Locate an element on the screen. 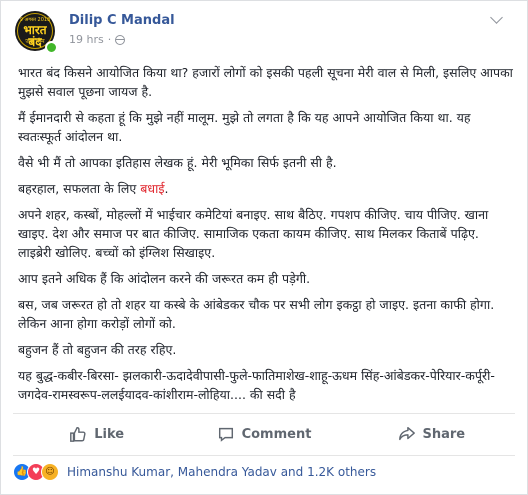 Image resolution: width=528 pixels, height=495 pixels. divider is located at coordinates (264, 455).